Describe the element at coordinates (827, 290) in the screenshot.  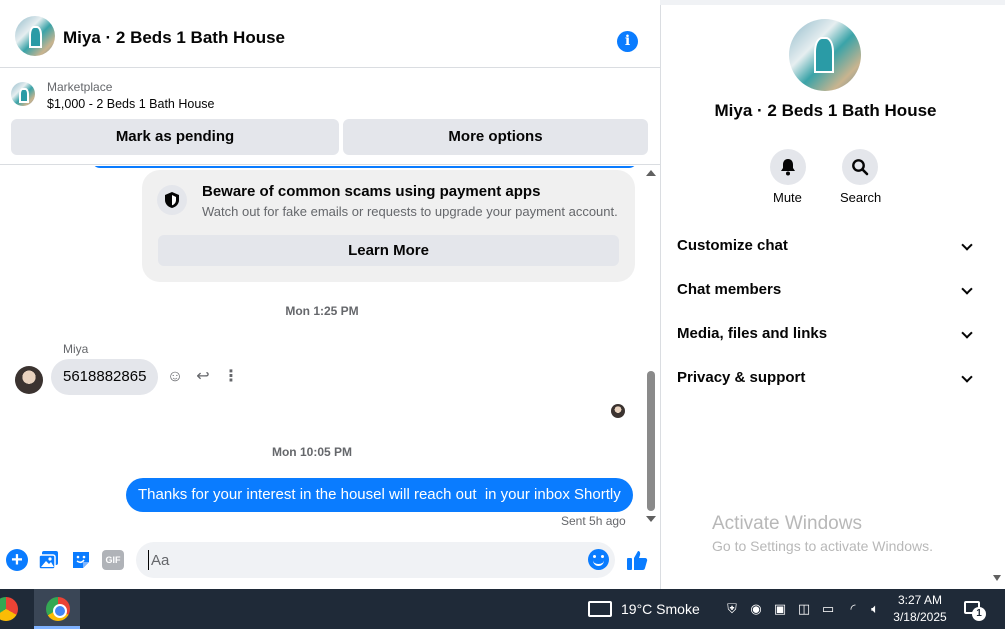
I see `chat-members-section: Chat members` at that location.